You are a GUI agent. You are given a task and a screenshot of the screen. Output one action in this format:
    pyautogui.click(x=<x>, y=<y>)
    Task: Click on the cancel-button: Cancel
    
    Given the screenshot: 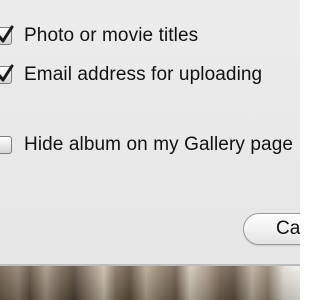 What is the action you would take?
    pyautogui.click(x=271, y=229)
    